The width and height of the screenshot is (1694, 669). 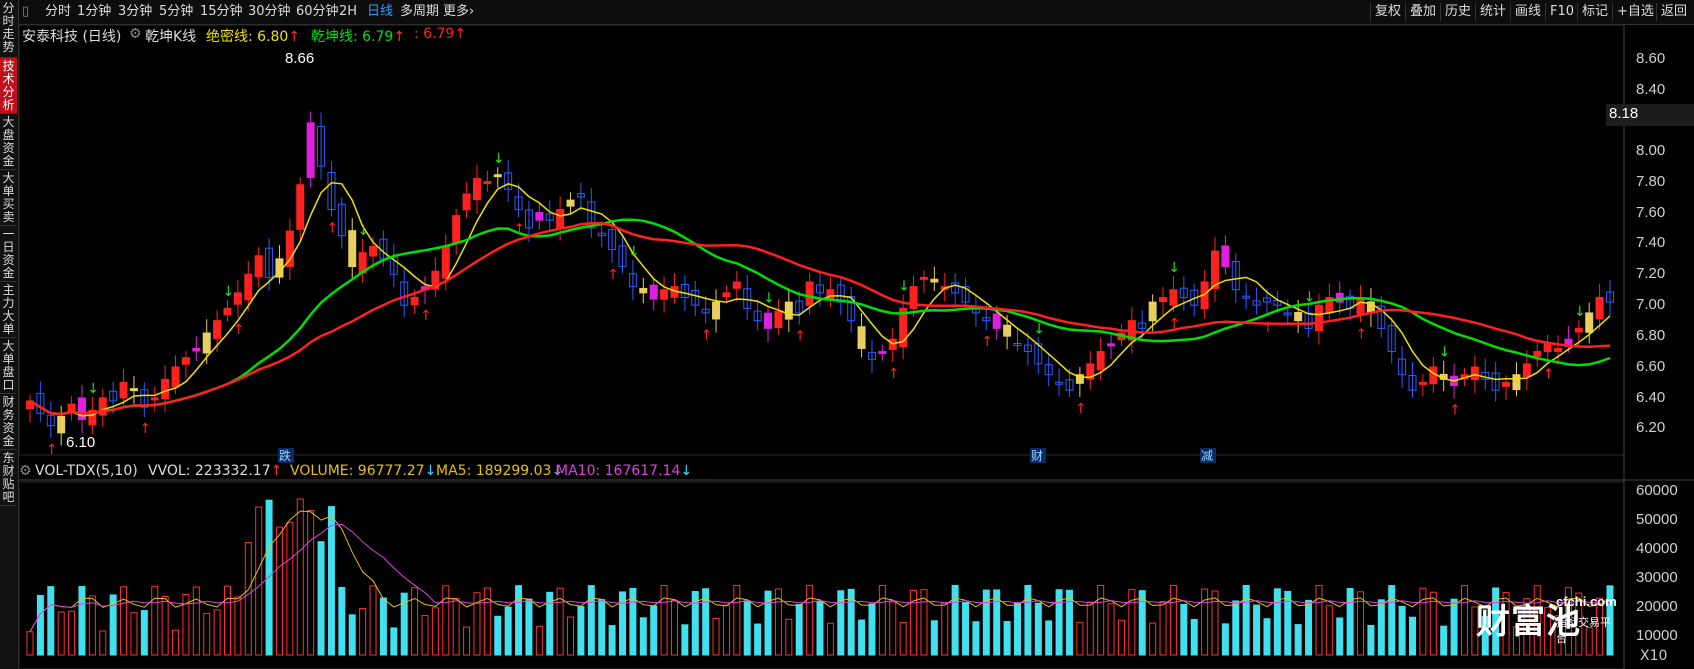 I want to click on event-marker-label: 财, so click(x=1037, y=456).